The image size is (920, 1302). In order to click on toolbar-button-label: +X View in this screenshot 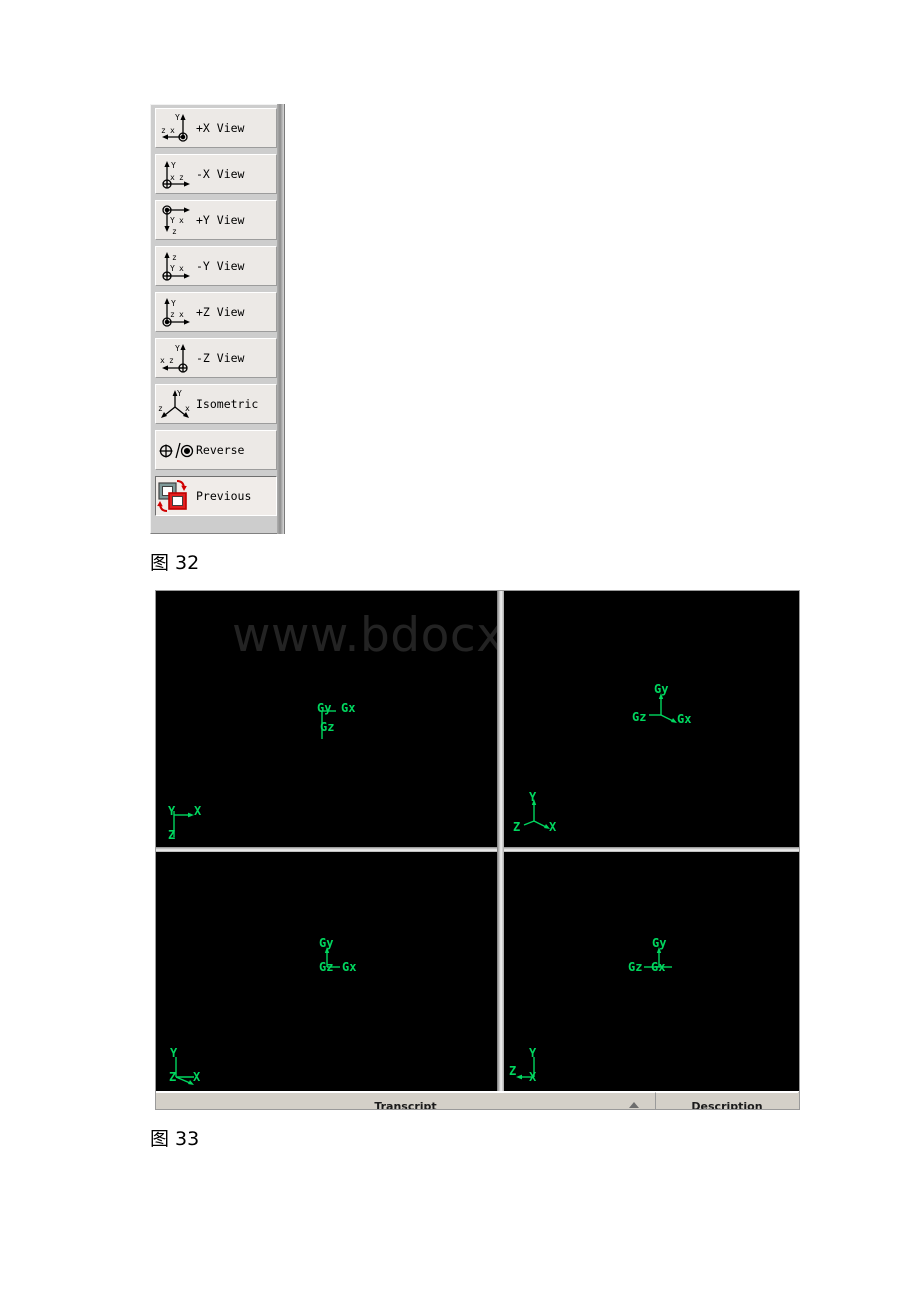, I will do `click(220, 128)`.